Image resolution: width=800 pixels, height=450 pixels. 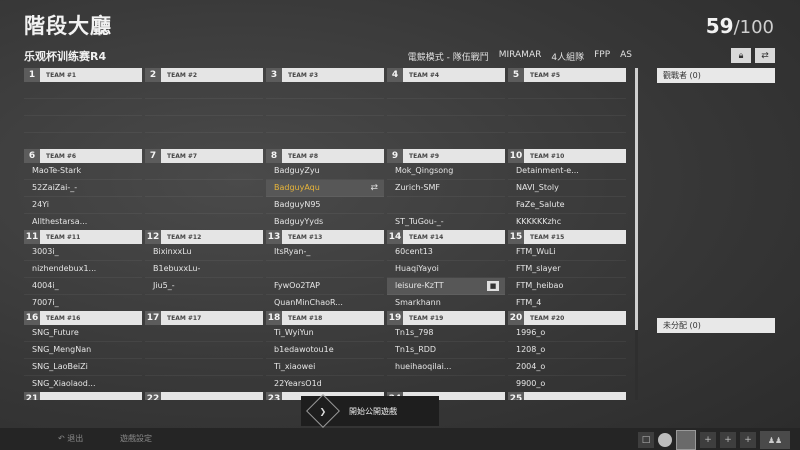 I want to click on player-slot: leisure-KzTT ■, so click(x=446, y=286).